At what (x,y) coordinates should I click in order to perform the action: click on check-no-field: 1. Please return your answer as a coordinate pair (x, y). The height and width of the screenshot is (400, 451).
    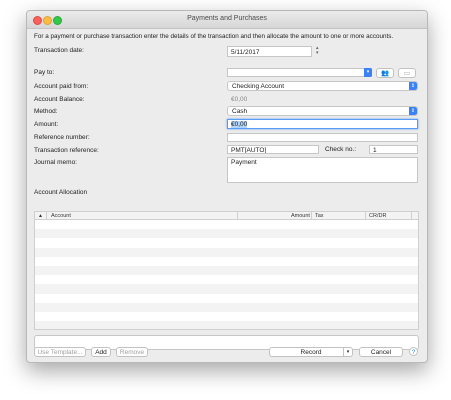
    Looking at the image, I should click on (393, 149).